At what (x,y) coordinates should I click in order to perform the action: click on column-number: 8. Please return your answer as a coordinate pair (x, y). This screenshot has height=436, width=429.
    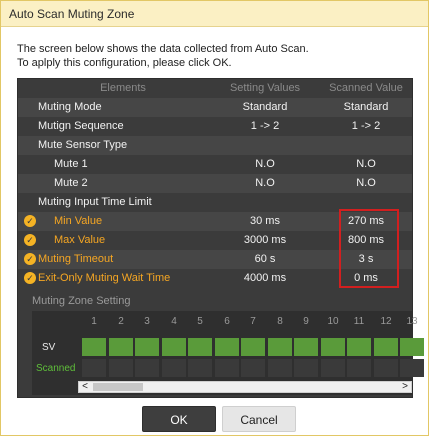
    Looking at the image, I should click on (280, 321).